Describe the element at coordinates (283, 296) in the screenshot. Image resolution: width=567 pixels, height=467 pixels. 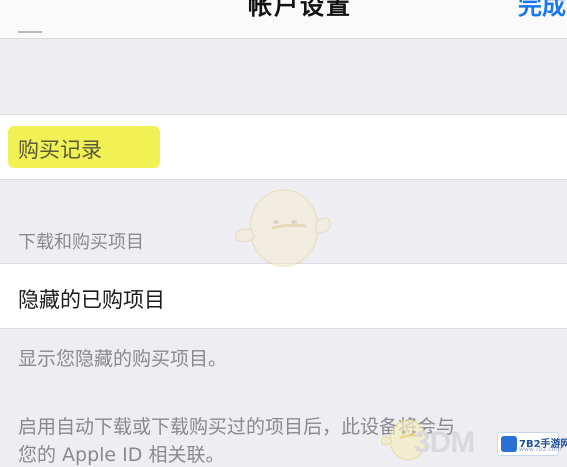
I see `hidden-purchases-row: 隐藏的已购项目` at that location.